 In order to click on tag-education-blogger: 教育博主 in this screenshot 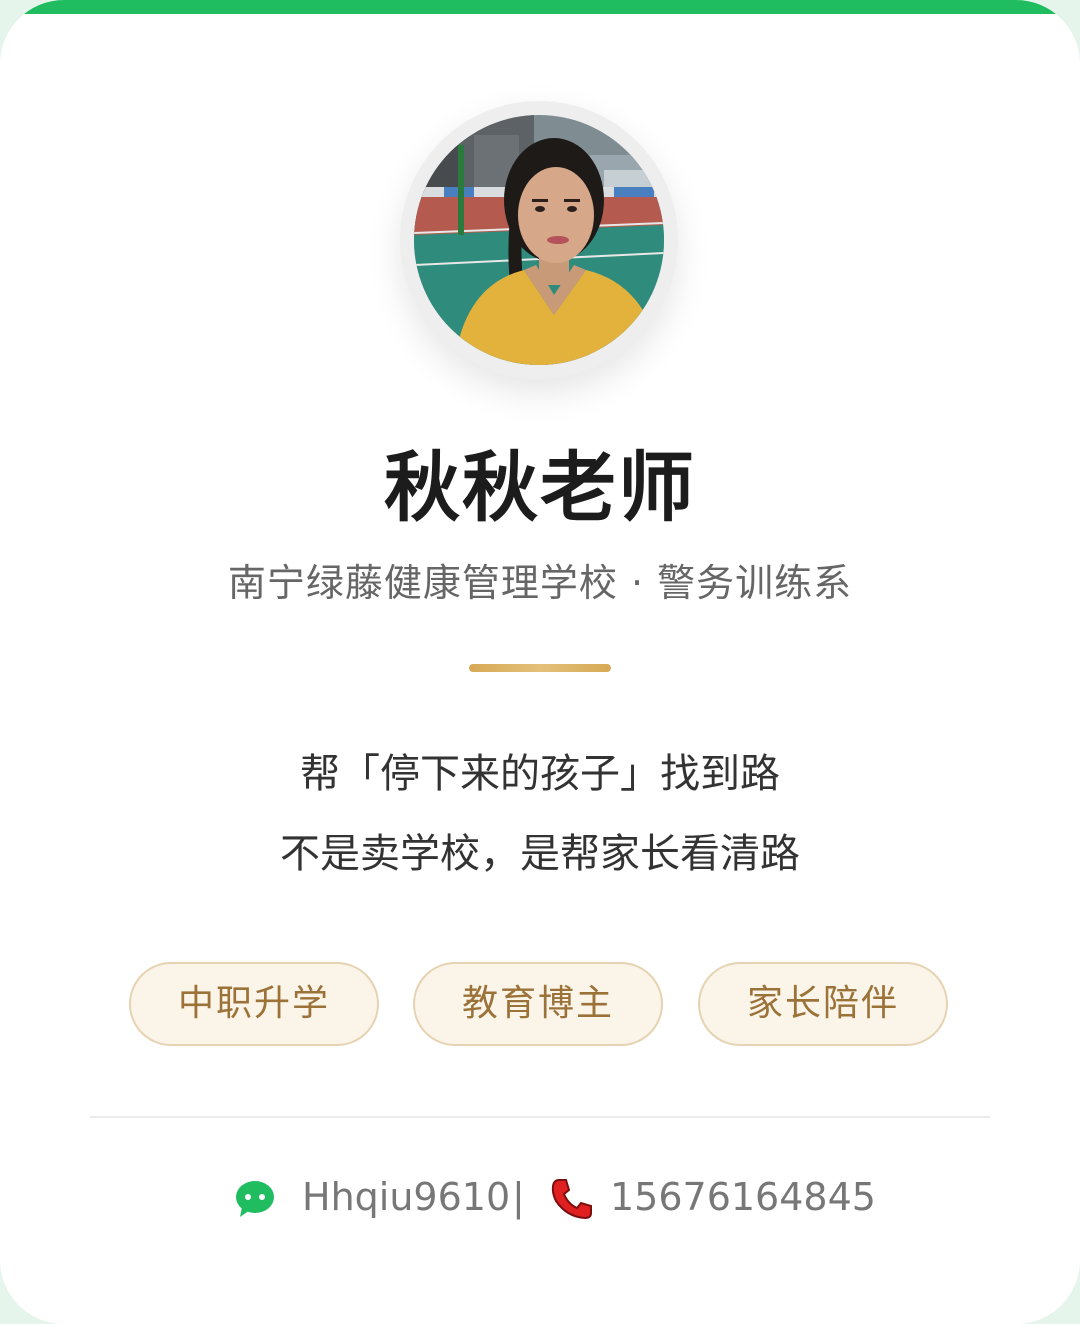, I will do `click(538, 1004)`.